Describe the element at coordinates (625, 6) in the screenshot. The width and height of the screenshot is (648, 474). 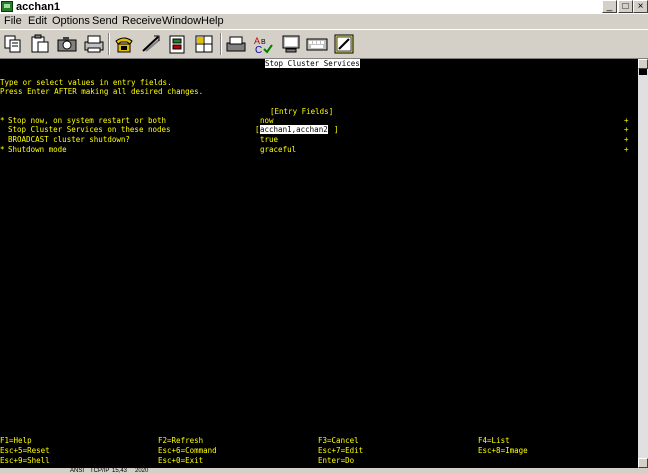
I see `maximize-button: □` at that location.